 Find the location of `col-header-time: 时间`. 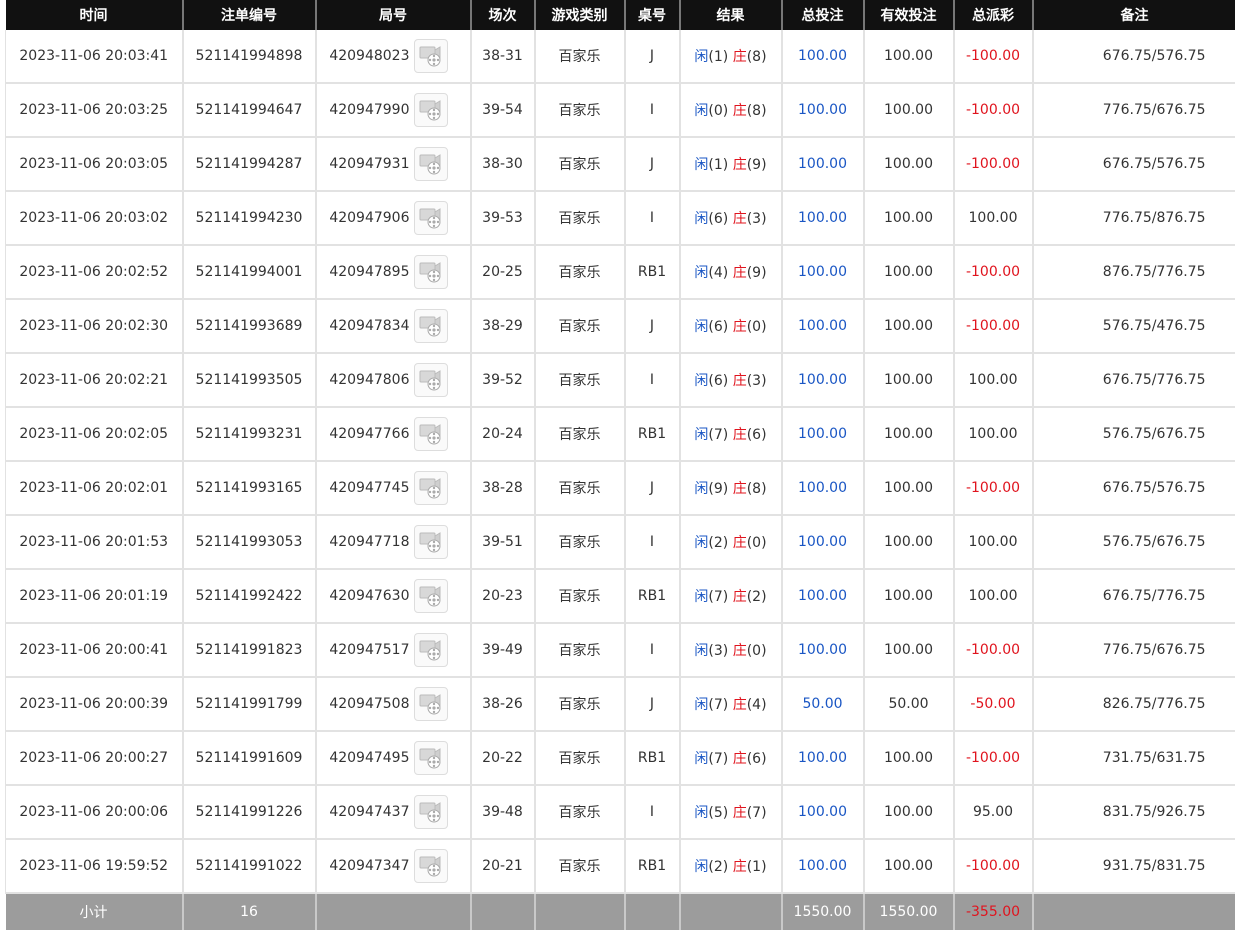

col-header-time: 时间 is located at coordinates (94, 15).